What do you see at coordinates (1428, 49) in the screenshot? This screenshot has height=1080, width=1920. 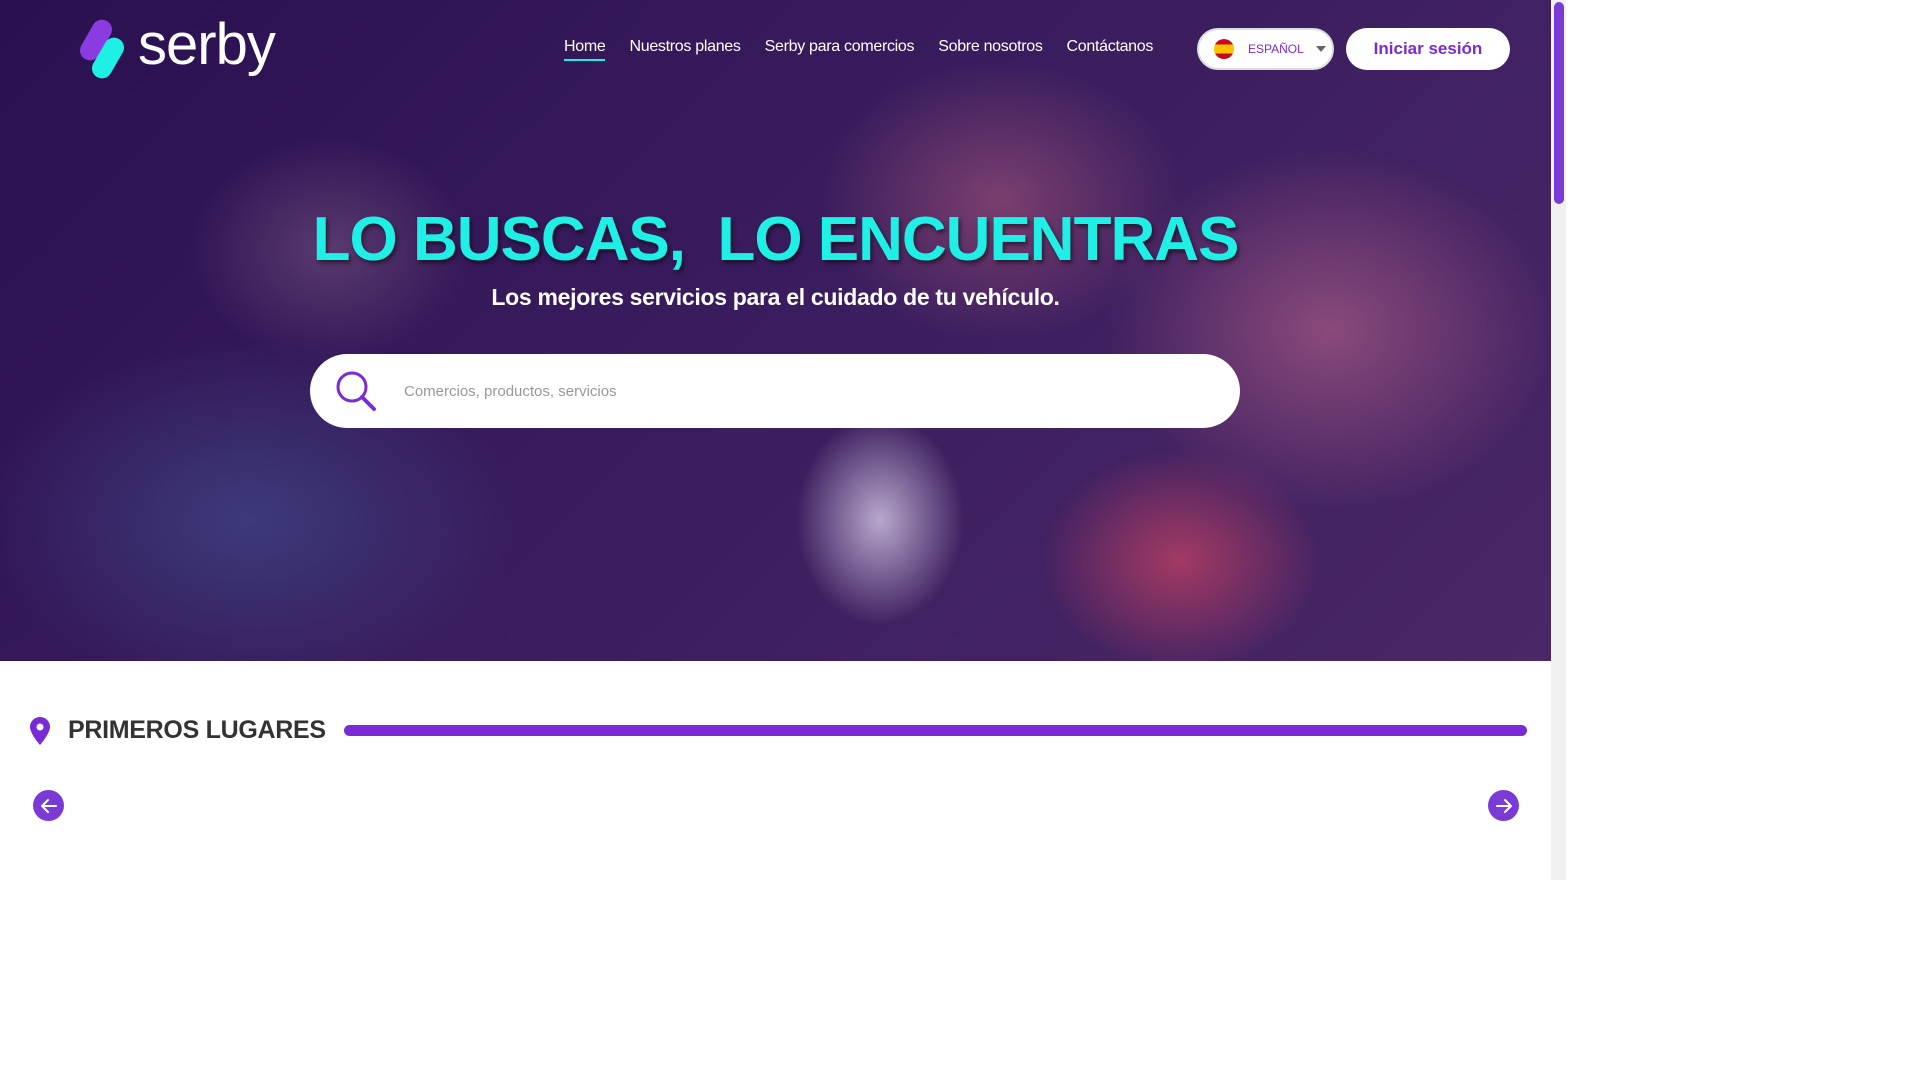 I see `login-button: Iniciar sesión` at bounding box center [1428, 49].